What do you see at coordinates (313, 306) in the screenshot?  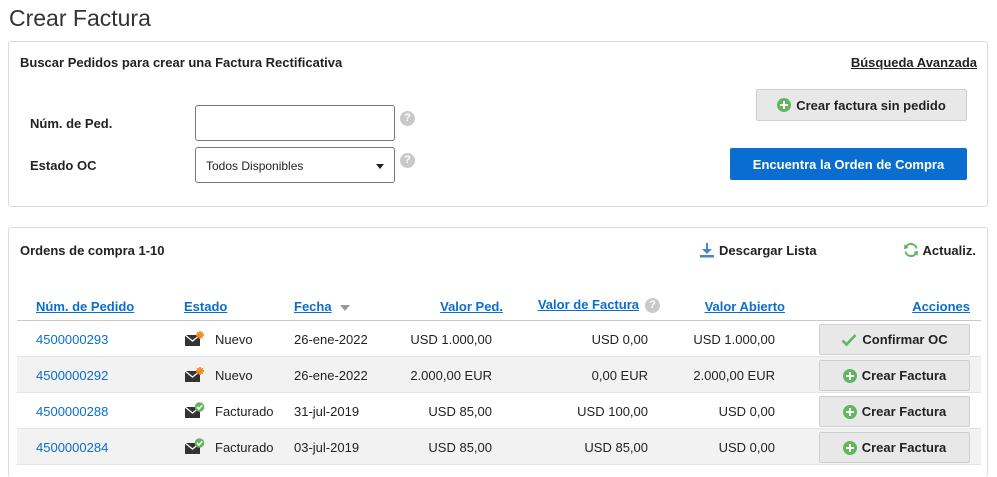 I see `col-date-label: Fecha` at bounding box center [313, 306].